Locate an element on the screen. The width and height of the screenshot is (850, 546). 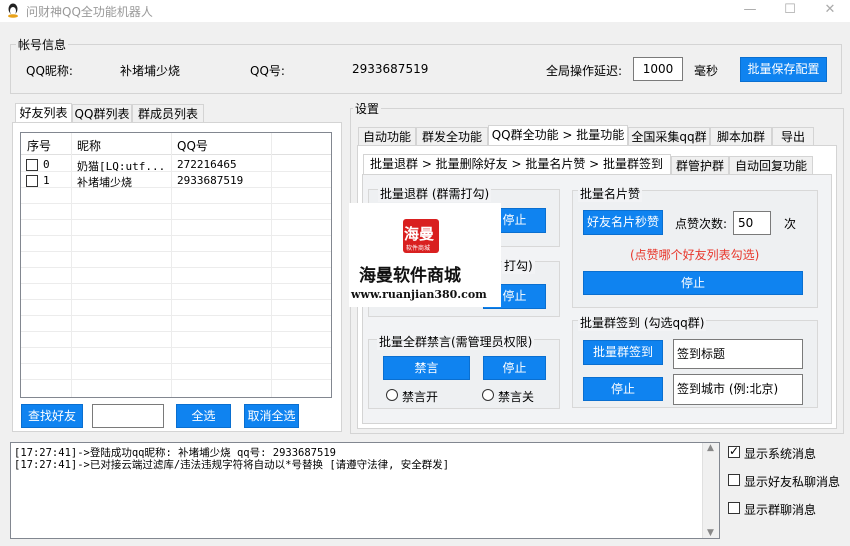
mute-button: 禁言 is located at coordinates (426, 368).